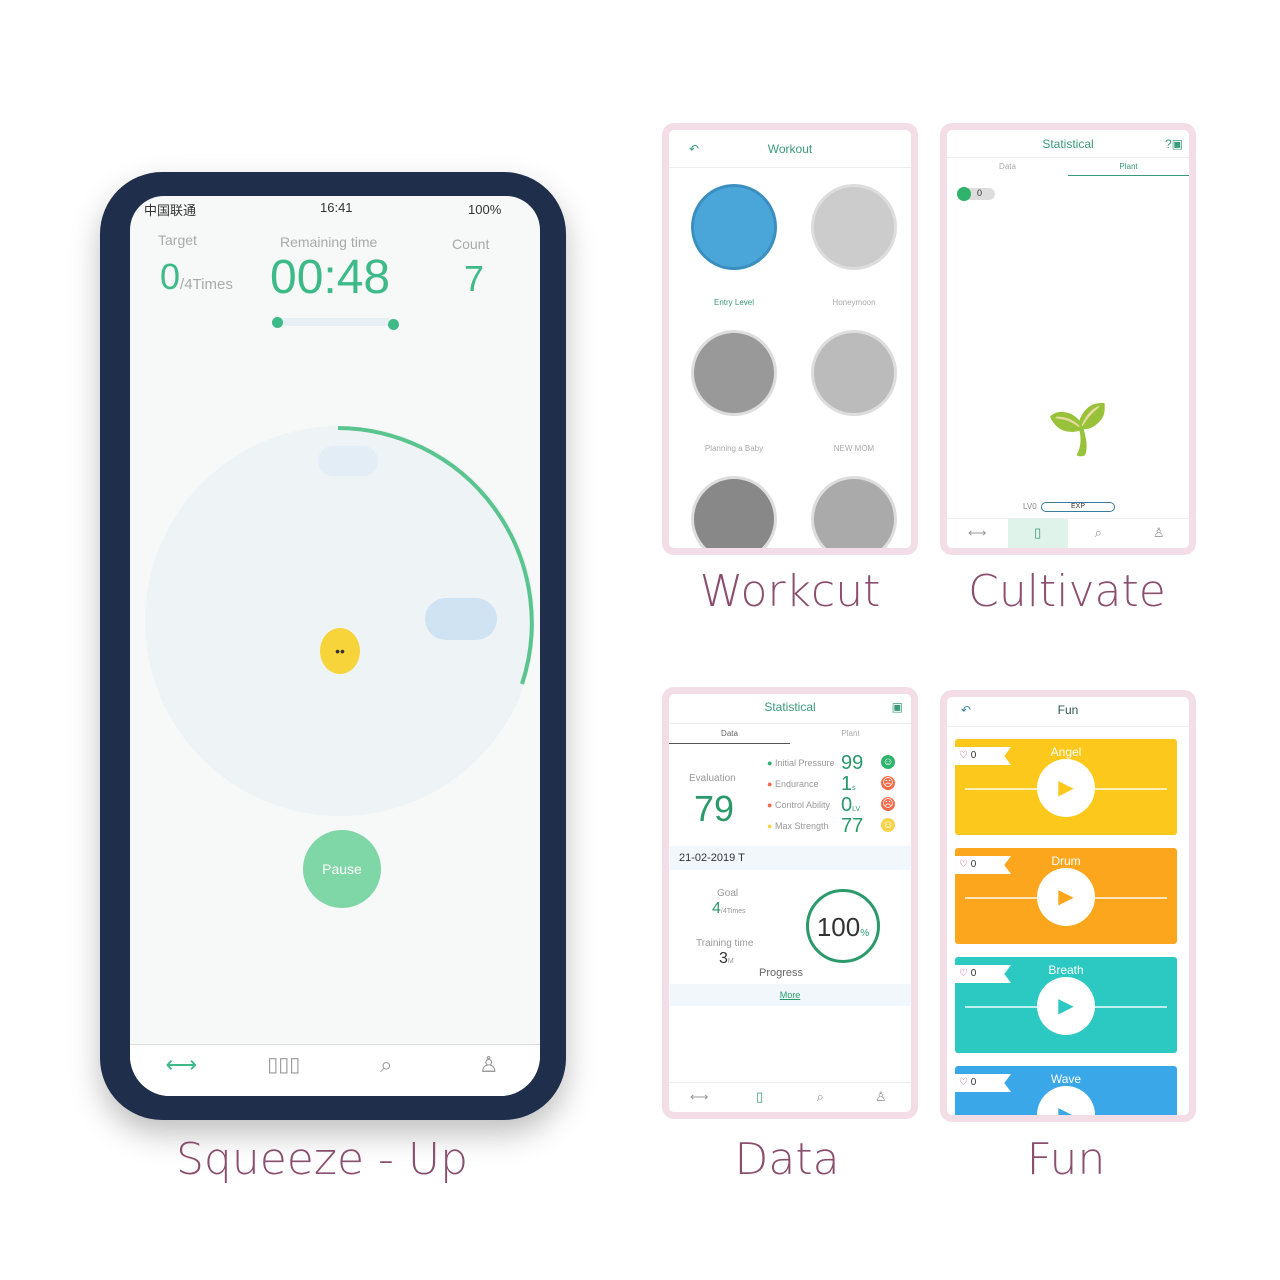  What do you see at coordinates (734, 302) in the screenshot?
I see `item-label: Entry Level` at bounding box center [734, 302].